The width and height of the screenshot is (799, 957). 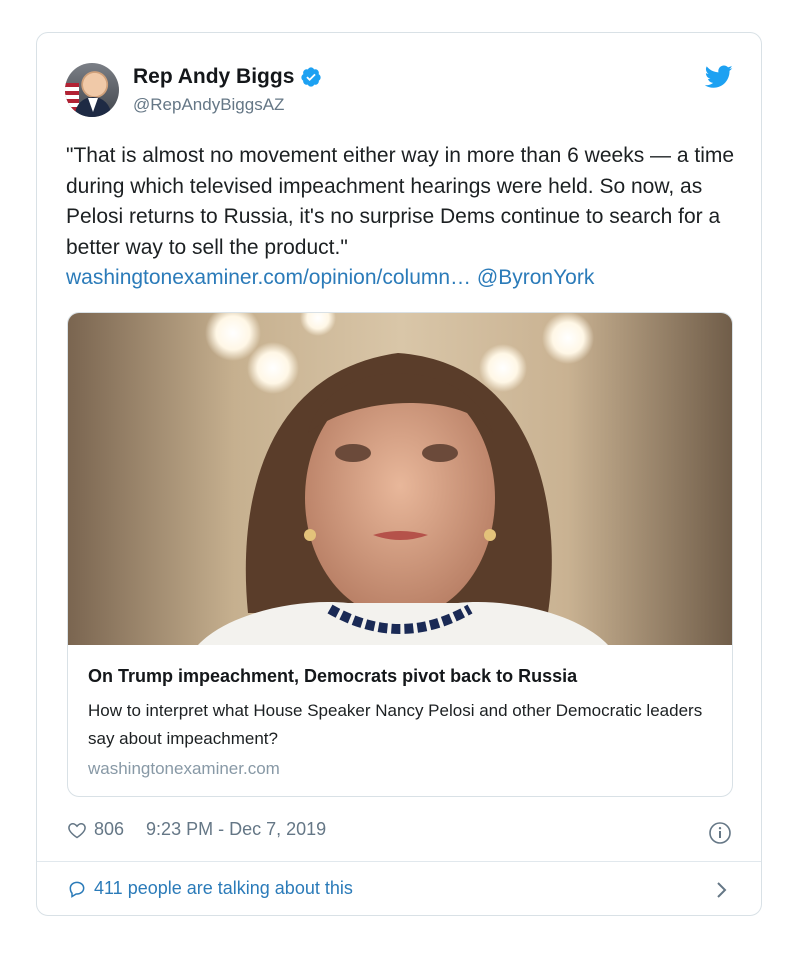 What do you see at coordinates (720, 833) in the screenshot?
I see `info-icon` at bounding box center [720, 833].